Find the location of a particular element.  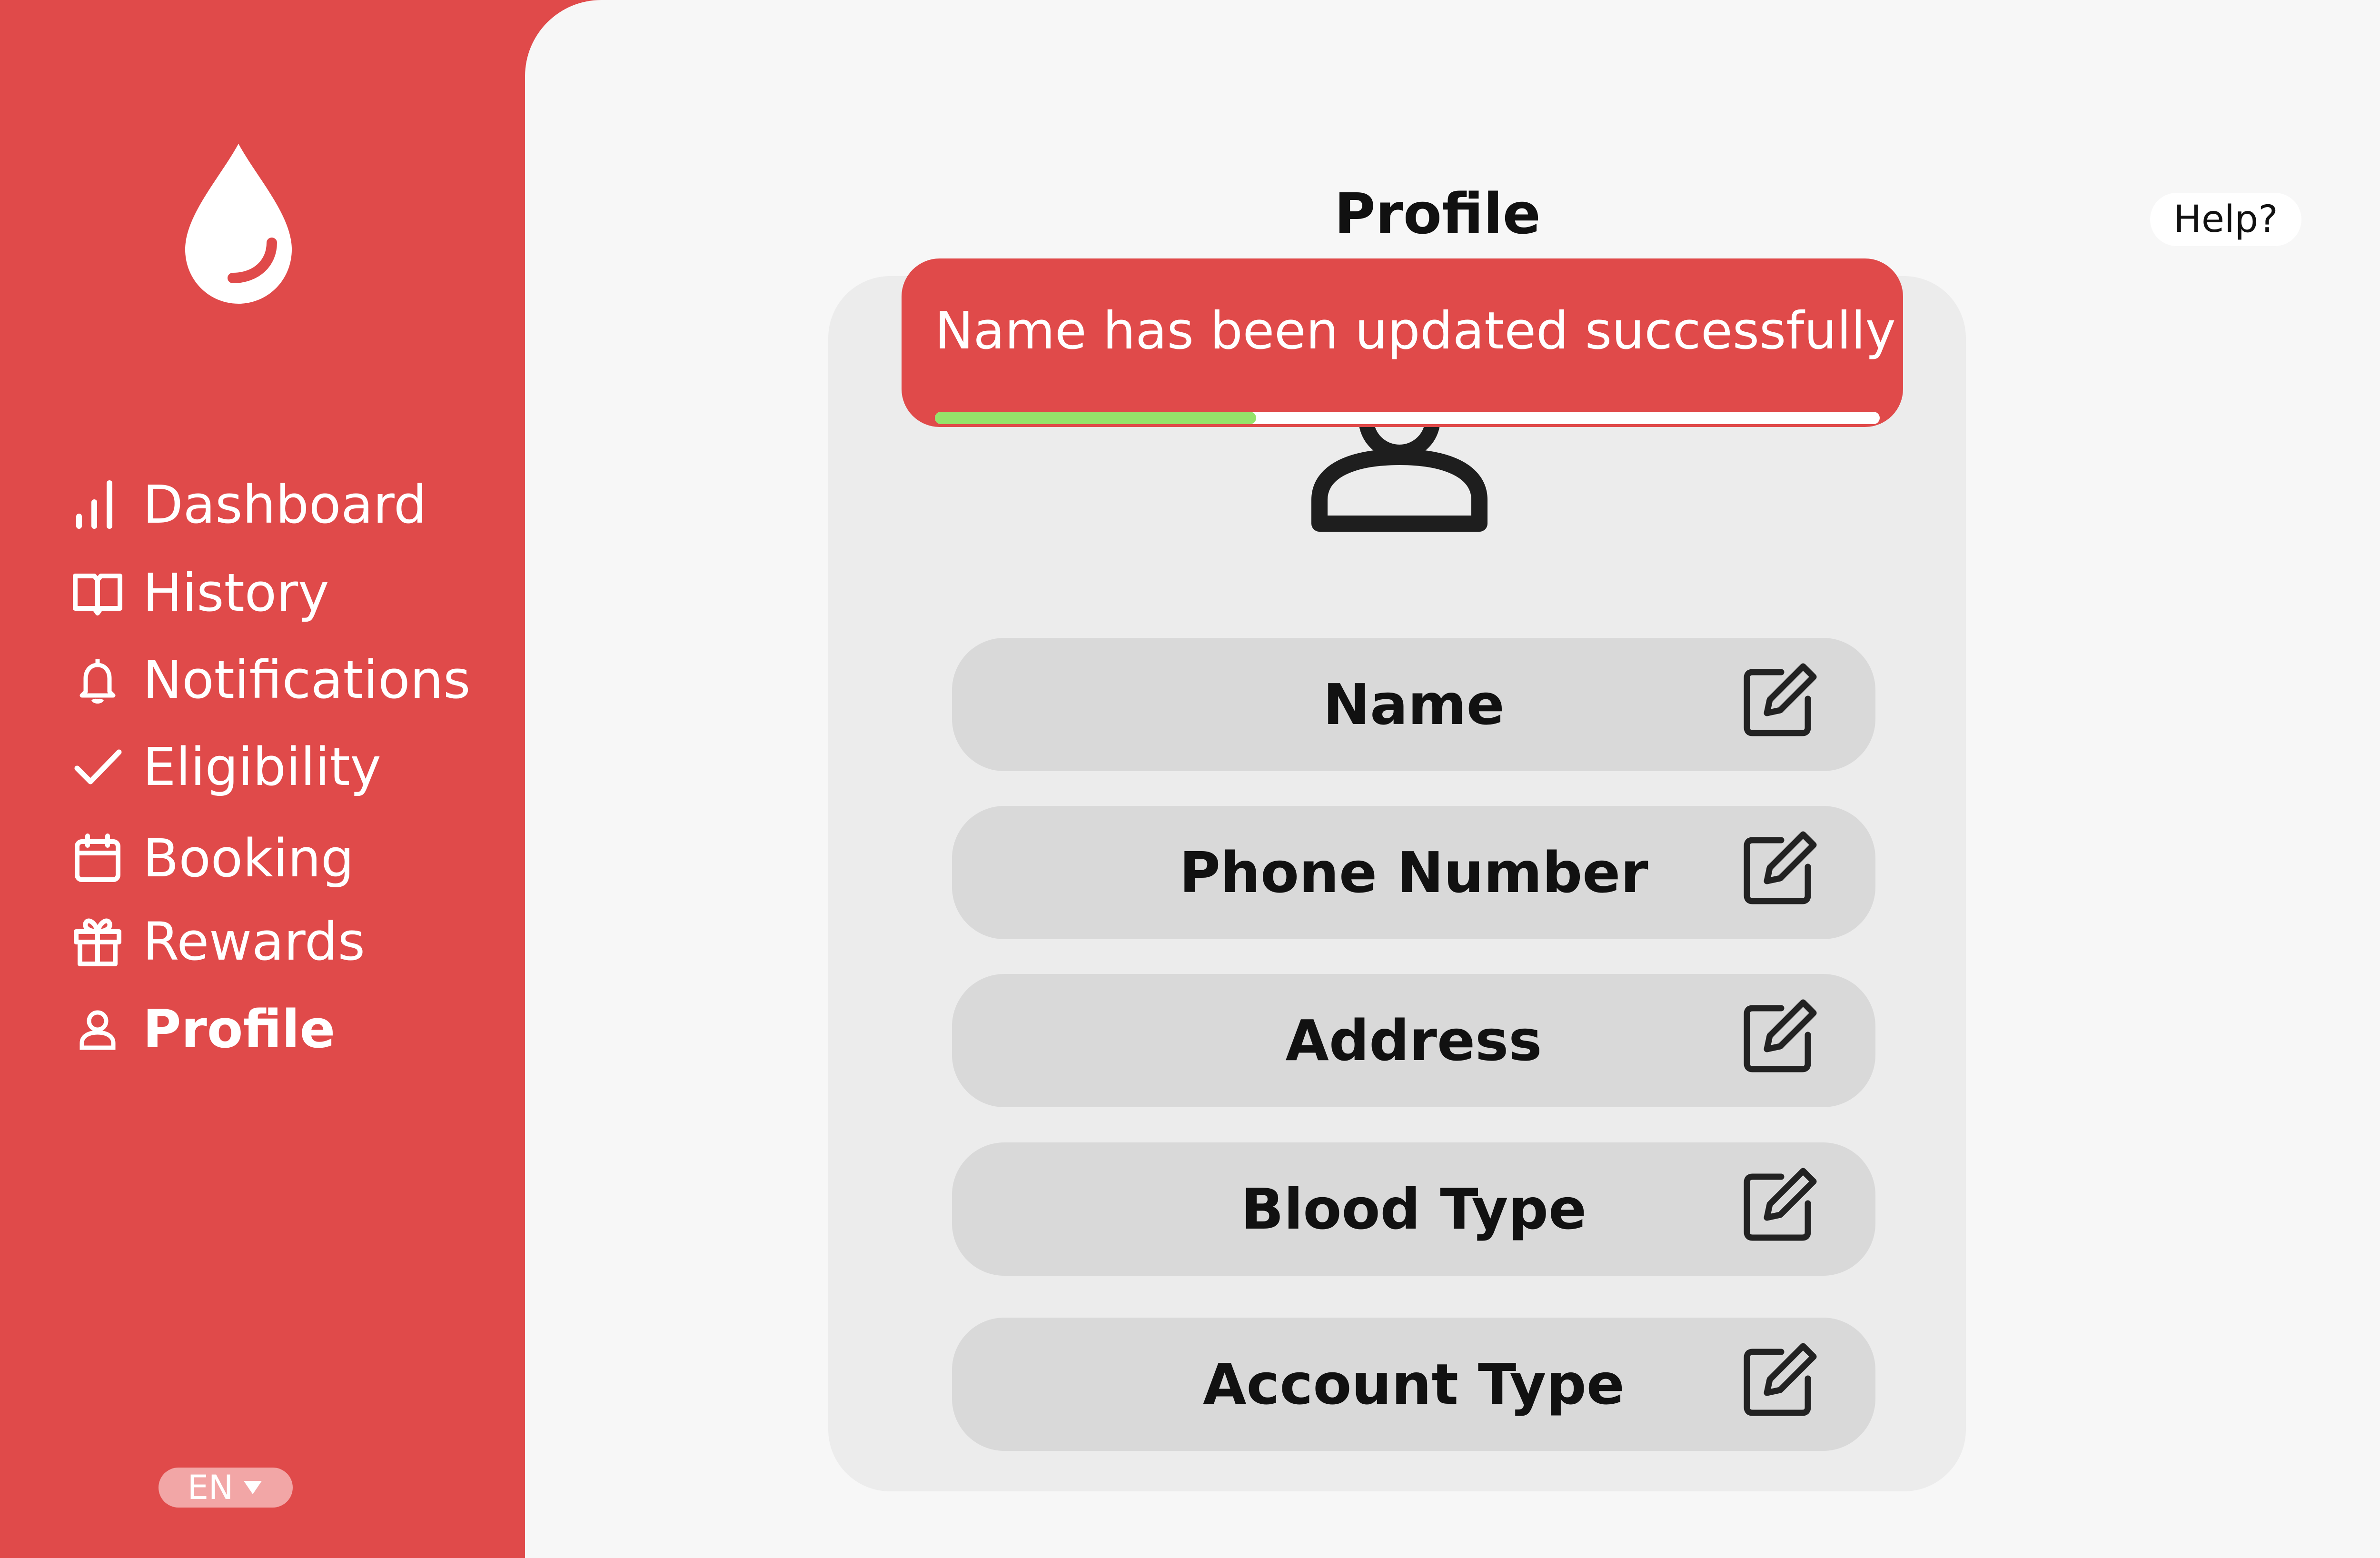

gift-icon is located at coordinates (97, 942).